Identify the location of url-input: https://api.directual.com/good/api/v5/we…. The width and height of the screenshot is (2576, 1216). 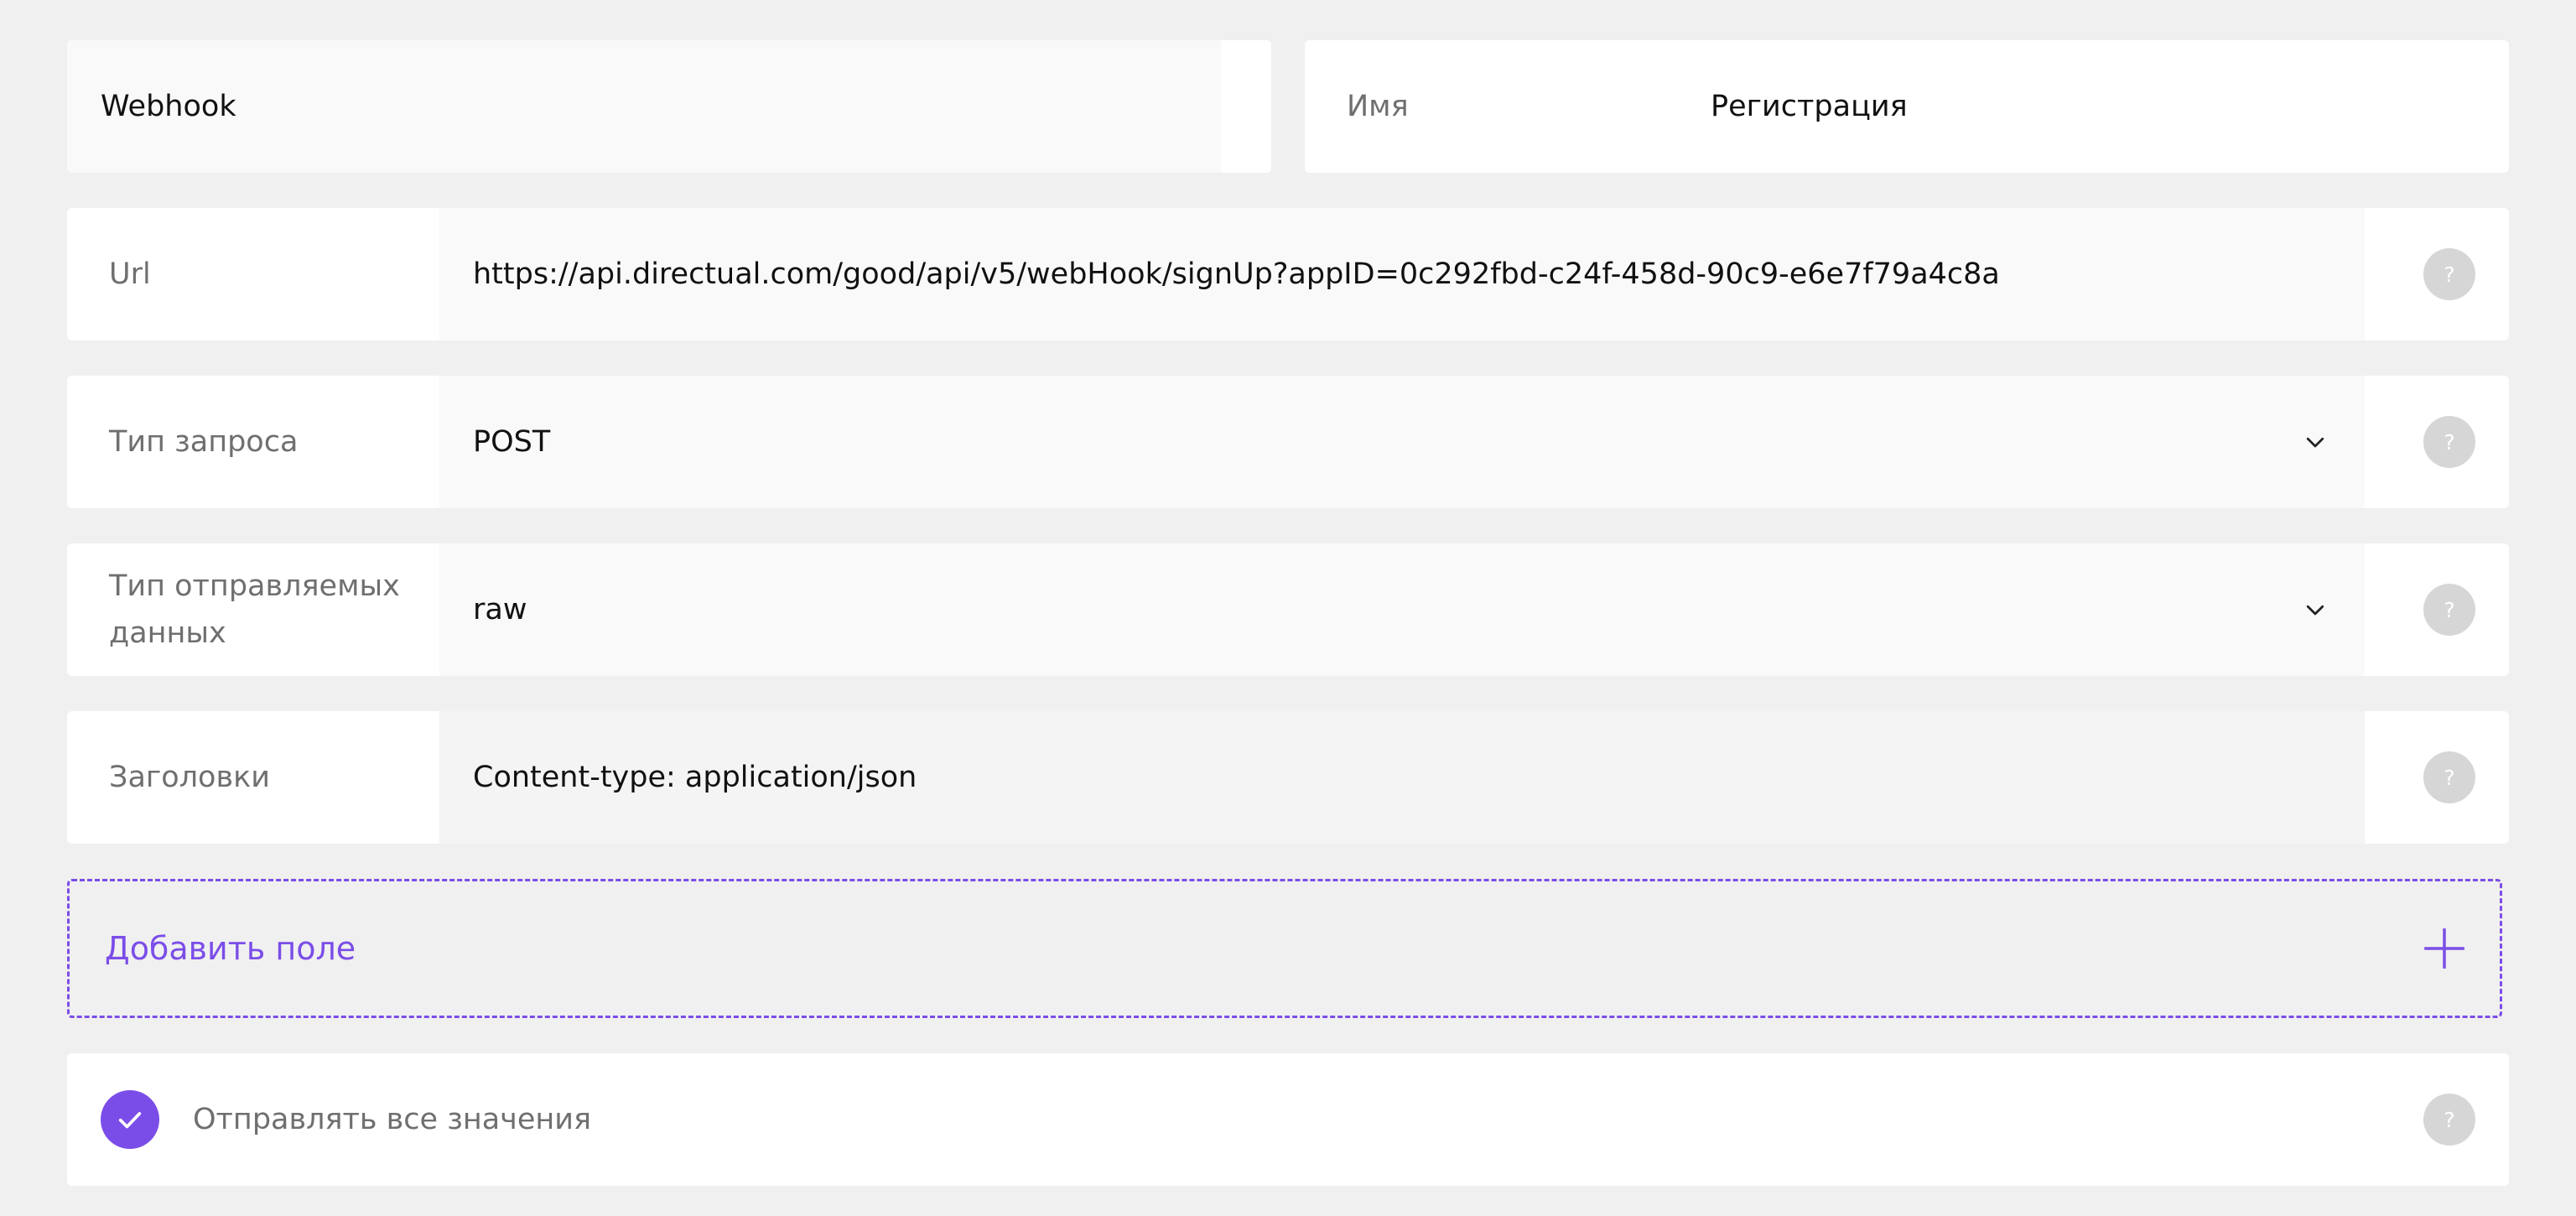
(1402, 274).